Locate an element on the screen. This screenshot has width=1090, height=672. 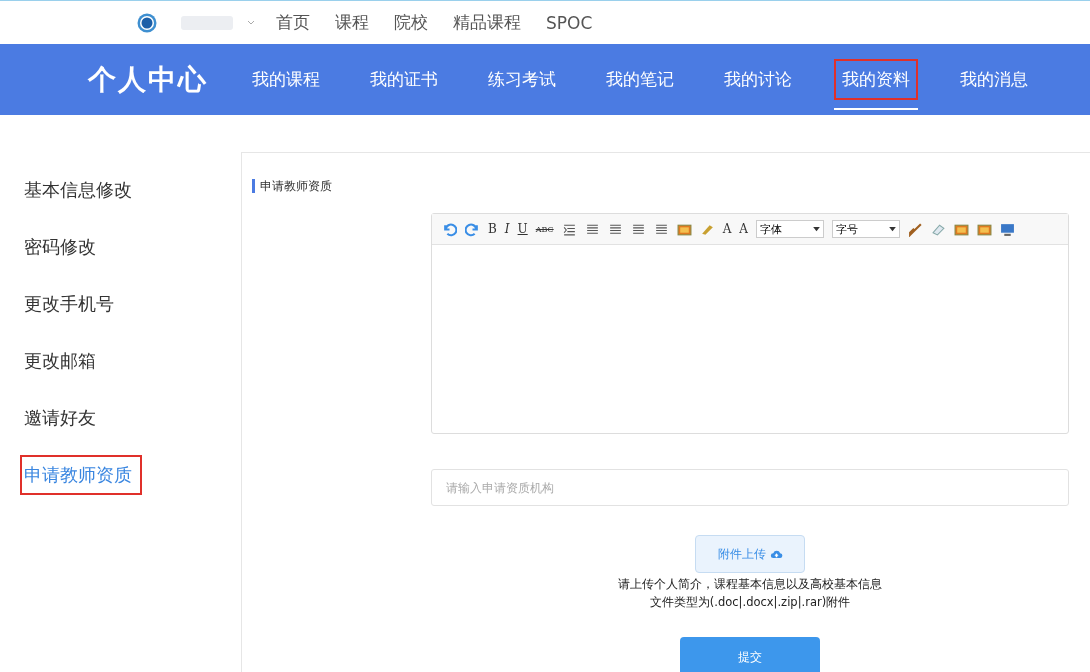
top-nav-link: 首页 is located at coordinates (293, 22).